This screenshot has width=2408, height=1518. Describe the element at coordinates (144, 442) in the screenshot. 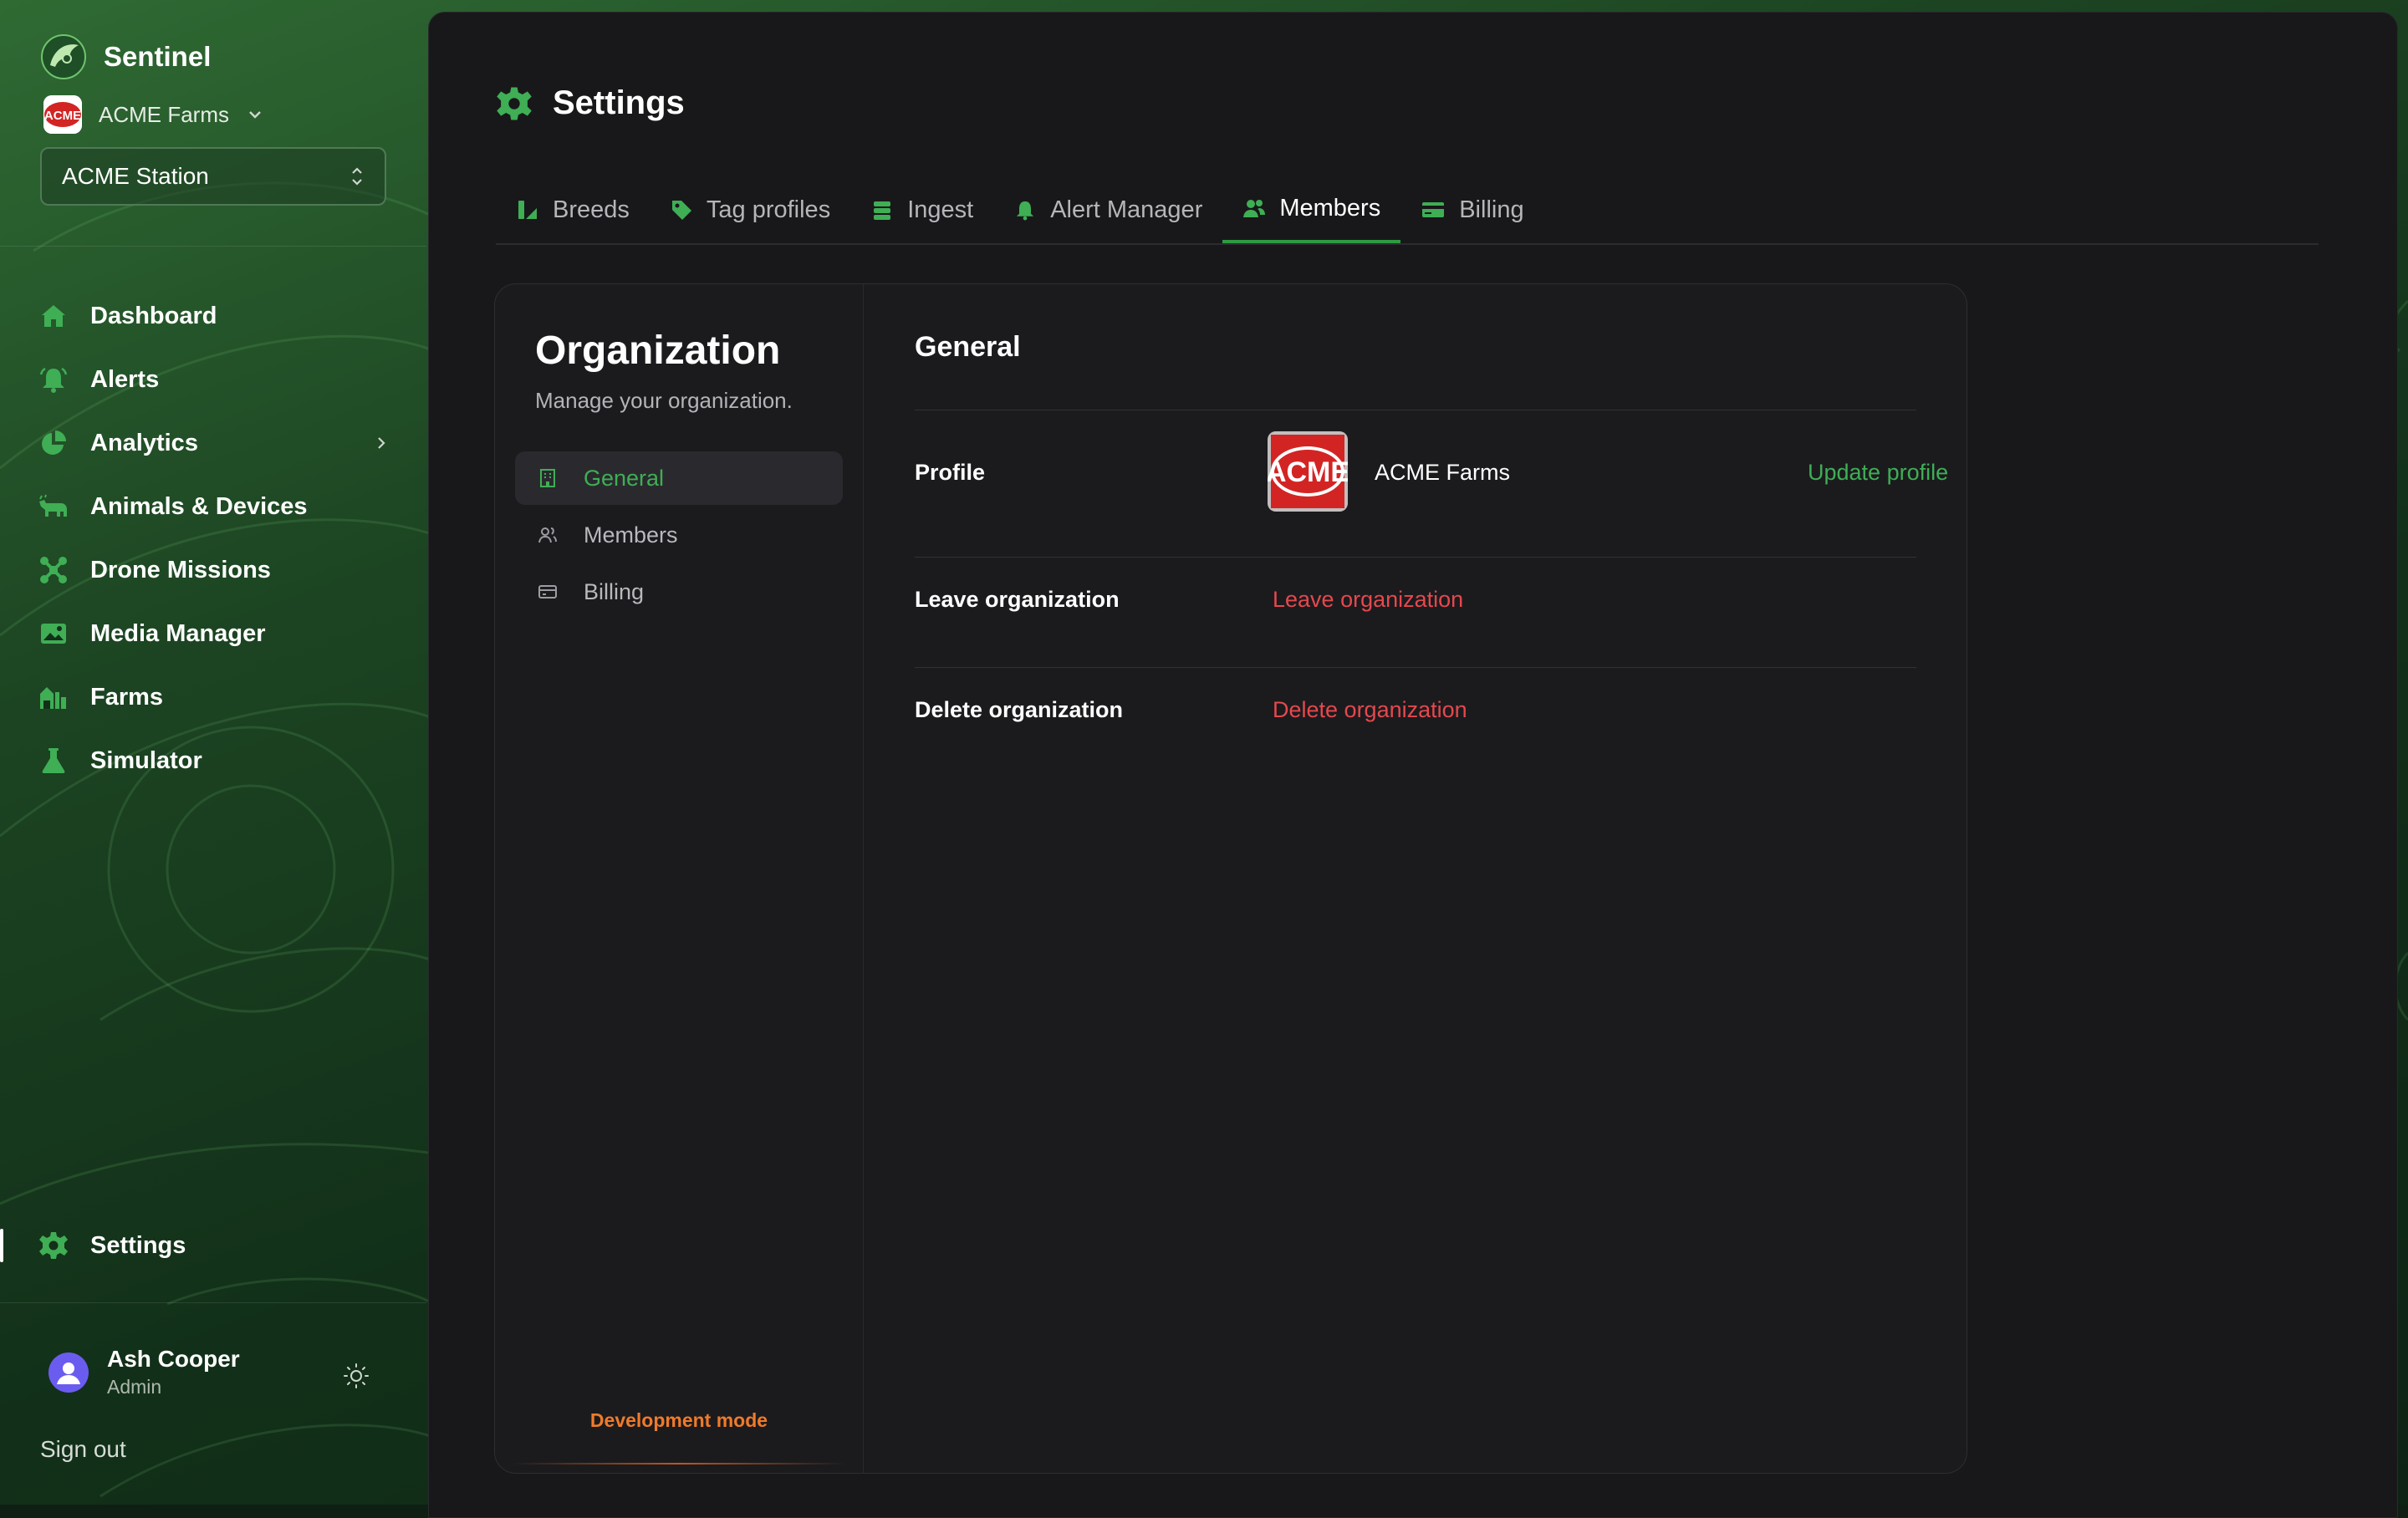

I see `sidebar-item-label: Analytics` at that location.